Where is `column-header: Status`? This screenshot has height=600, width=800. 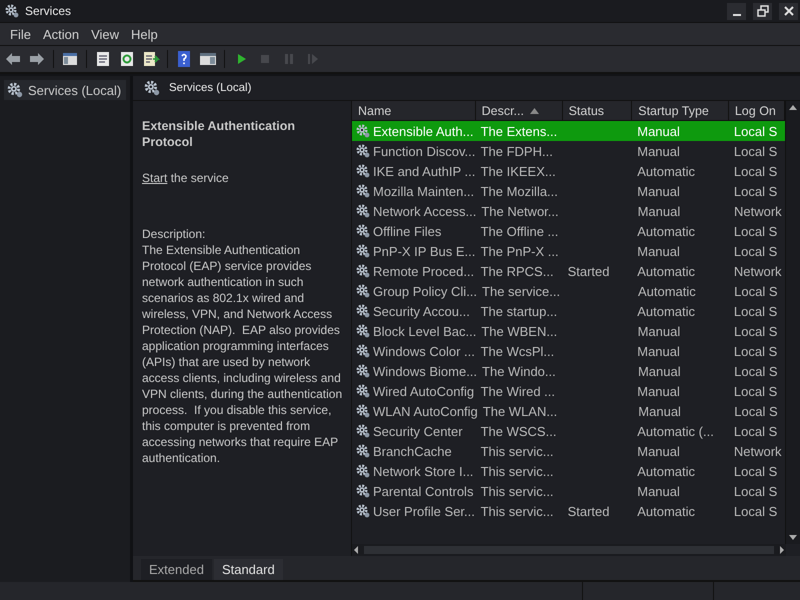 column-header: Status is located at coordinates (597, 111).